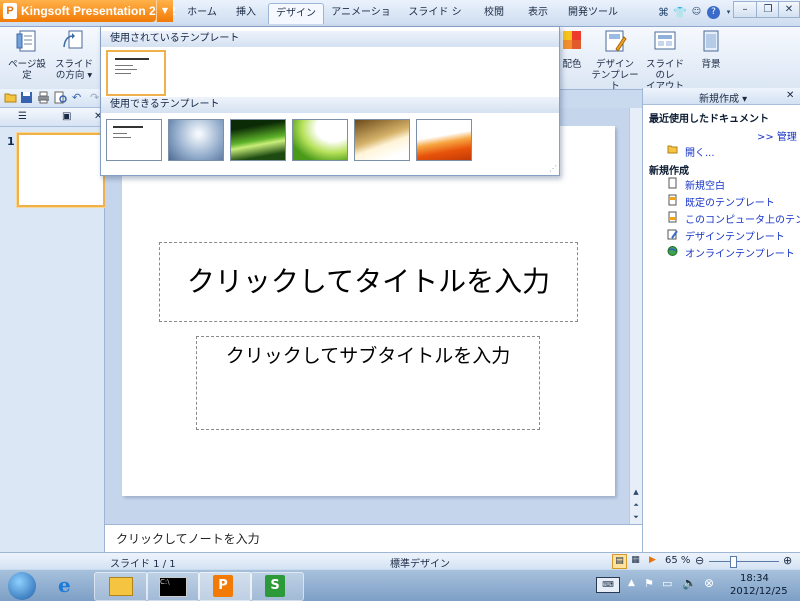 The width and height of the screenshot is (800, 601). Describe the element at coordinates (759, 591) in the screenshot. I see `clock-date: 2012/12/25` at that location.